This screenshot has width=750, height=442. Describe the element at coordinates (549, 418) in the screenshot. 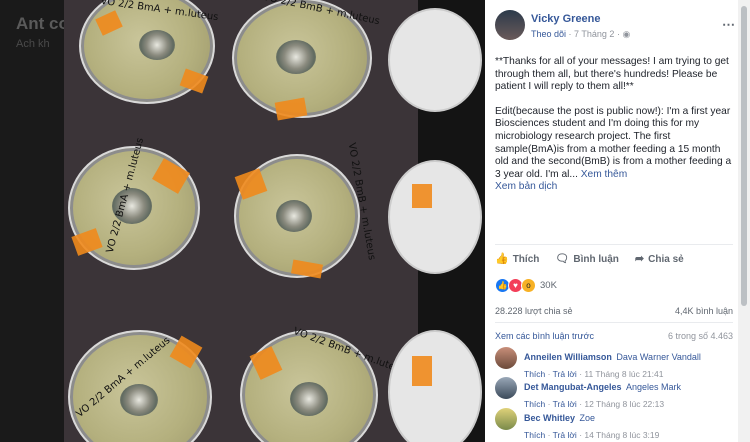

I see `commenter-name: Bec Whitley` at that location.